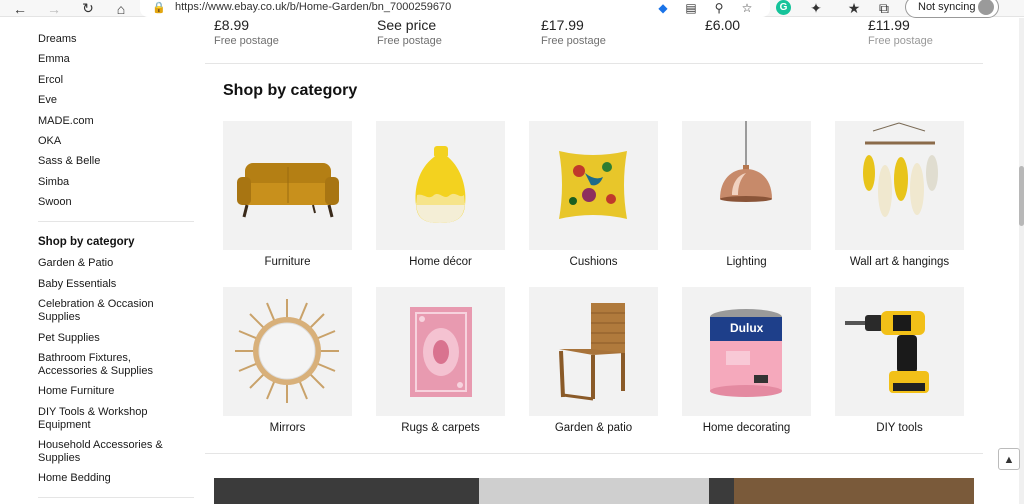 The image size is (1024, 504). What do you see at coordinates (290, 90) in the screenshot?
I see `shop-by-category-title: Shop by category` at bounding box center [290, 90].